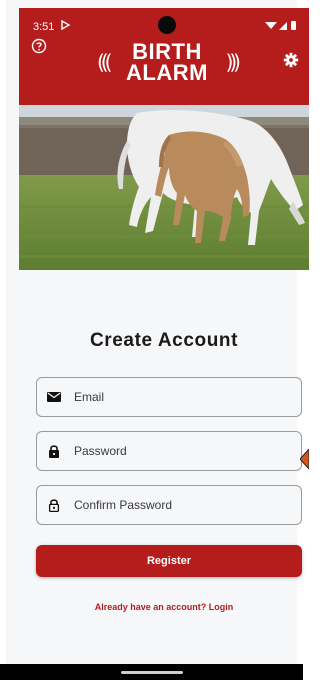  Describe the element at coordinates (167, 25) in the screenshot. I see `camera-cutout` at that location.